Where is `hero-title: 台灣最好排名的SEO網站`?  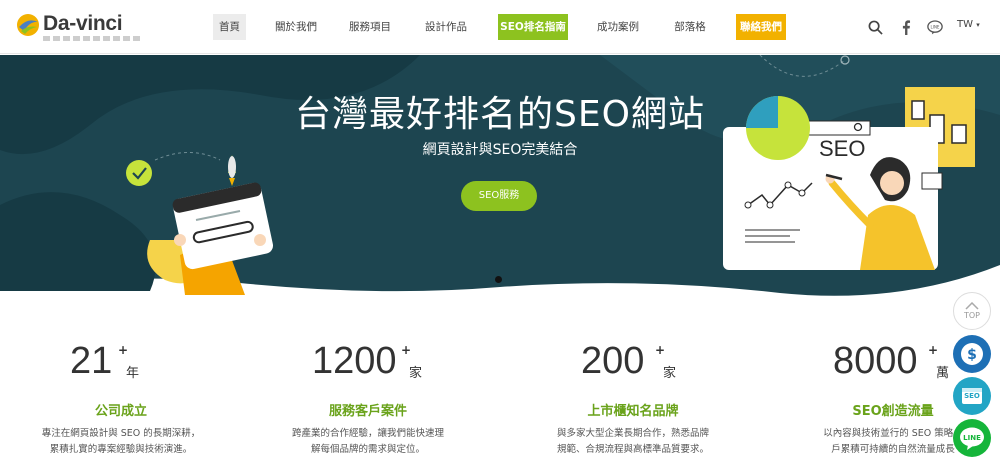
hero-title: 台灣最好排名的SEO網站 is located at coordinates (500, 114).